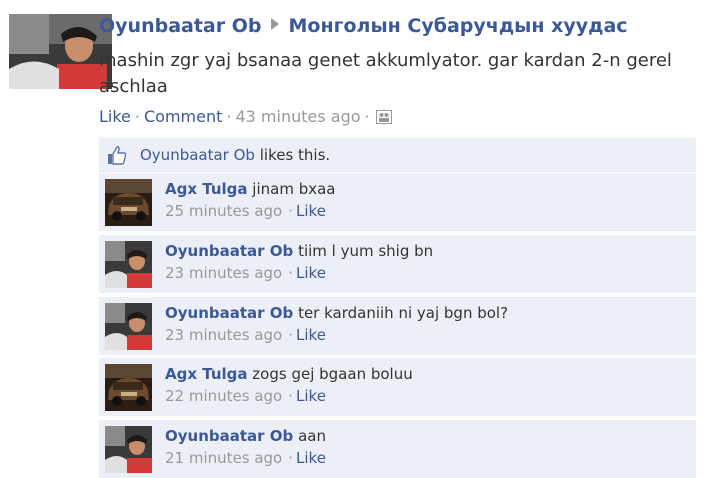  I want to click on comment-meta: 21 minutes ago · Like, so click(245, 458).